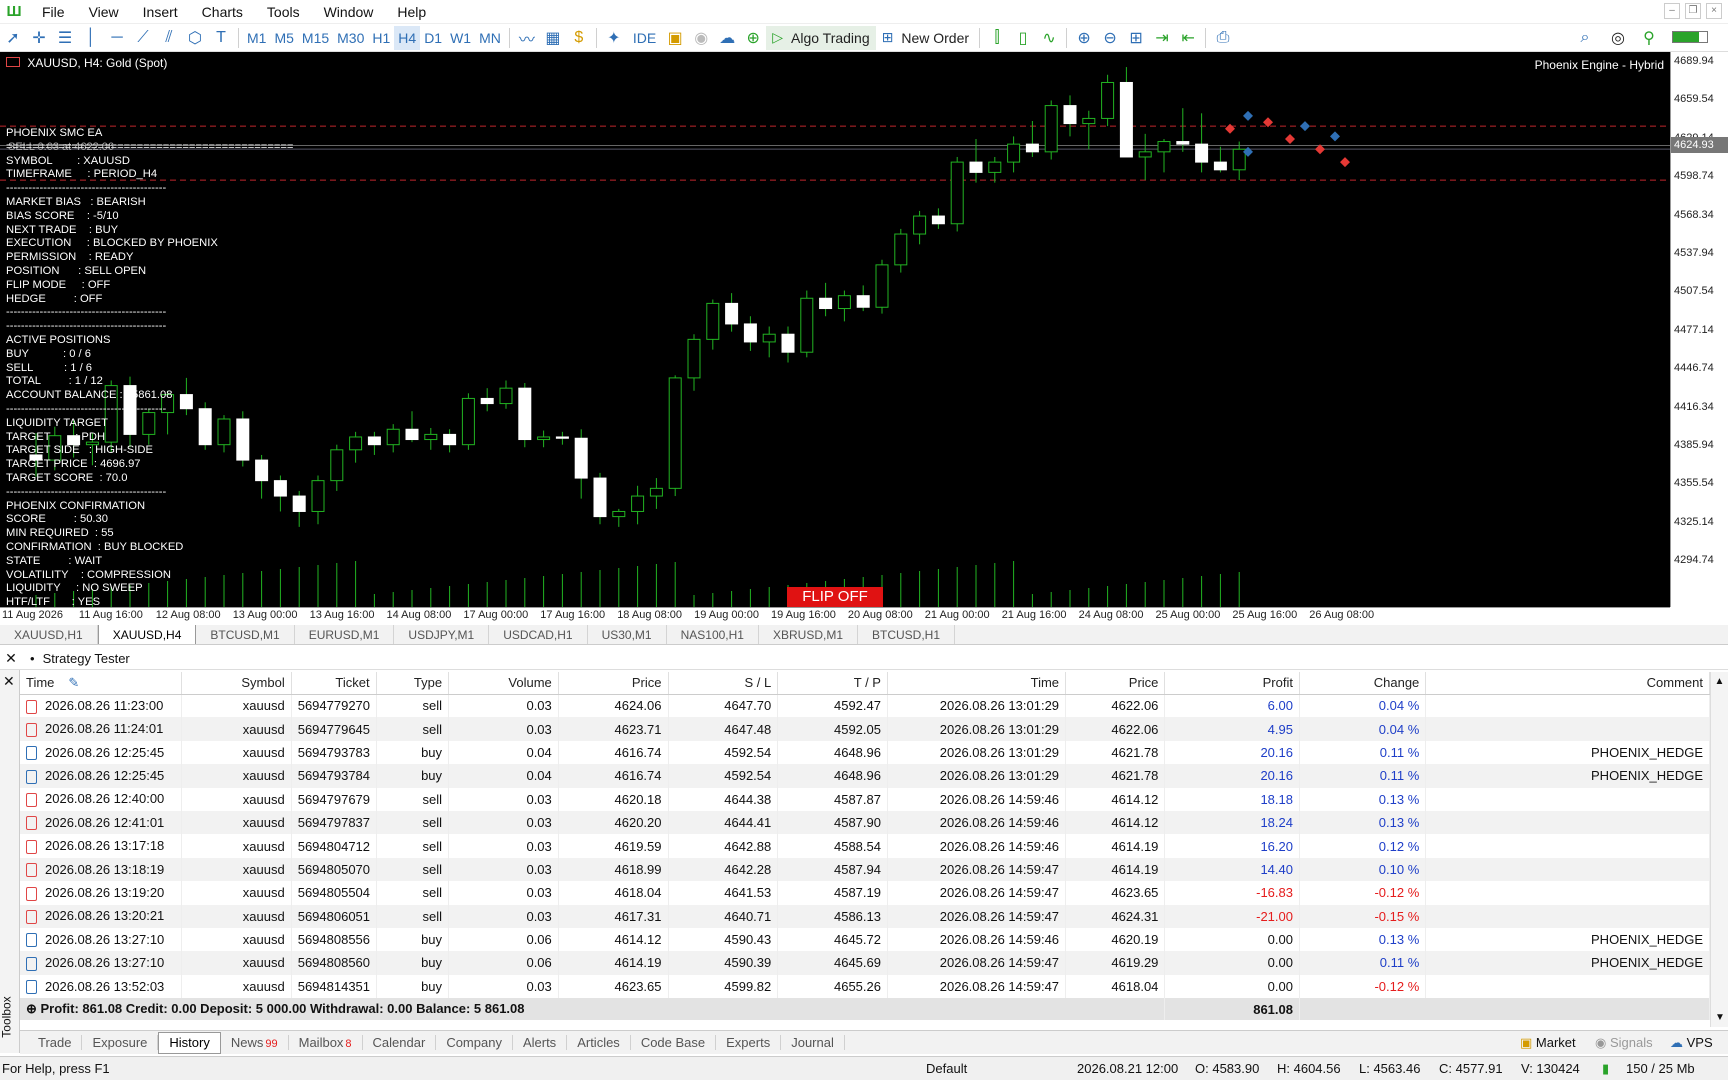  Describe the element at coordinates (442, 634) in the screenshot. I see `tab-symbol-chart: USDJPY,M1` at that location.